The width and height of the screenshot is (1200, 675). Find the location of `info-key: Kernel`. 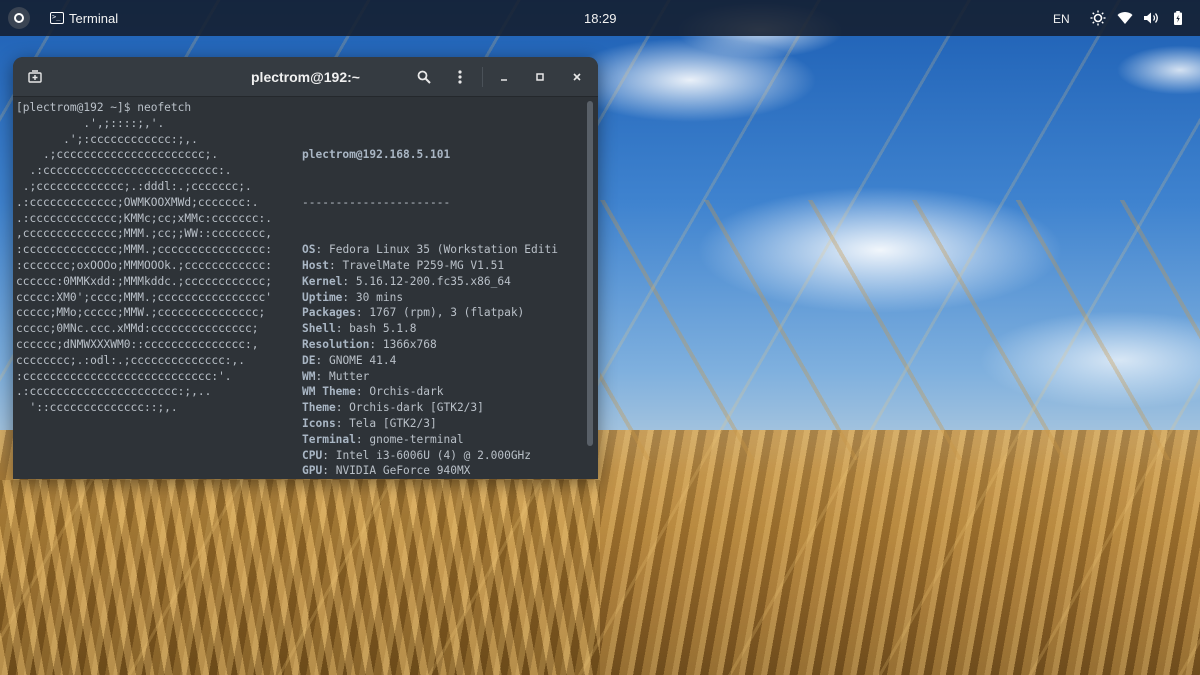

info-key: Kernel is located at coordinates (322, 281).